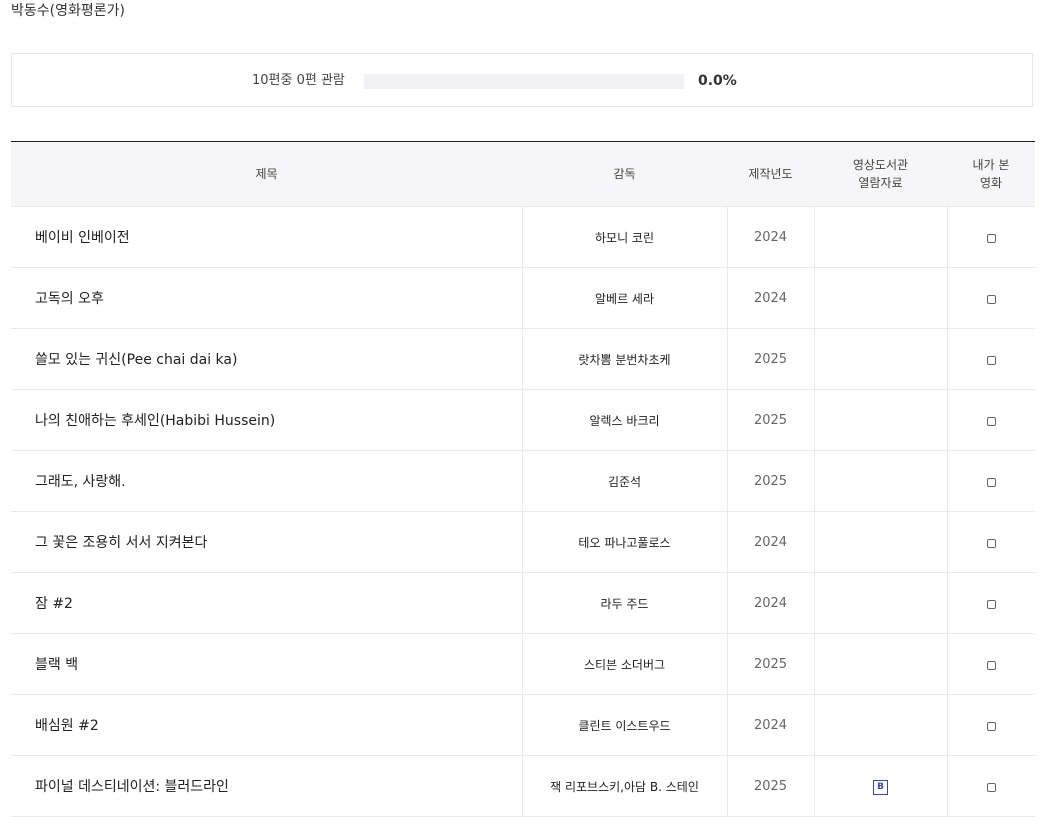 The image size is (1048, 817). I want to click on header-seen-line1: 내가 본, so click(991, 165).